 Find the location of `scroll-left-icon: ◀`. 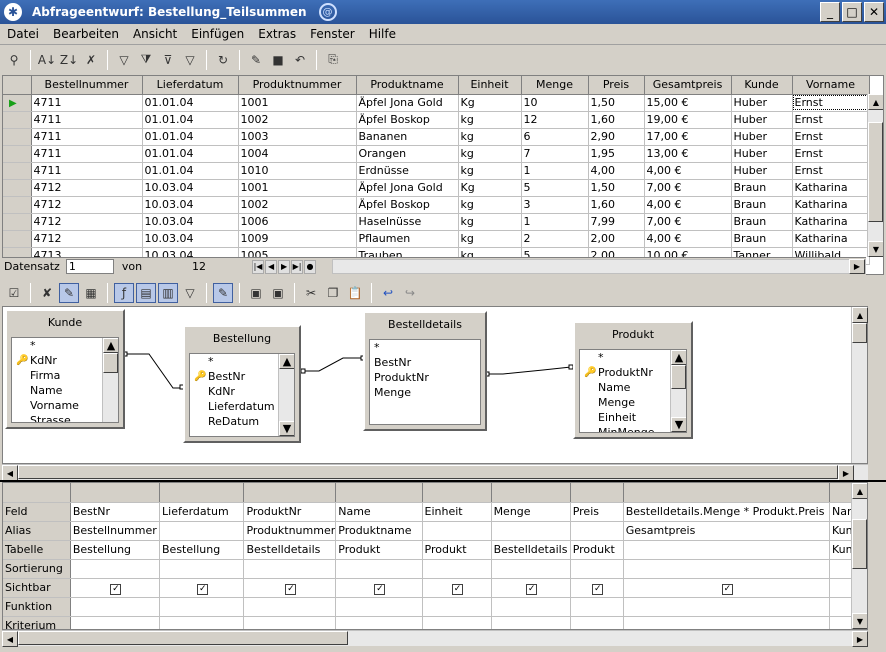

scroll-left-icon: ◀ is located at coordinates (10, 473).